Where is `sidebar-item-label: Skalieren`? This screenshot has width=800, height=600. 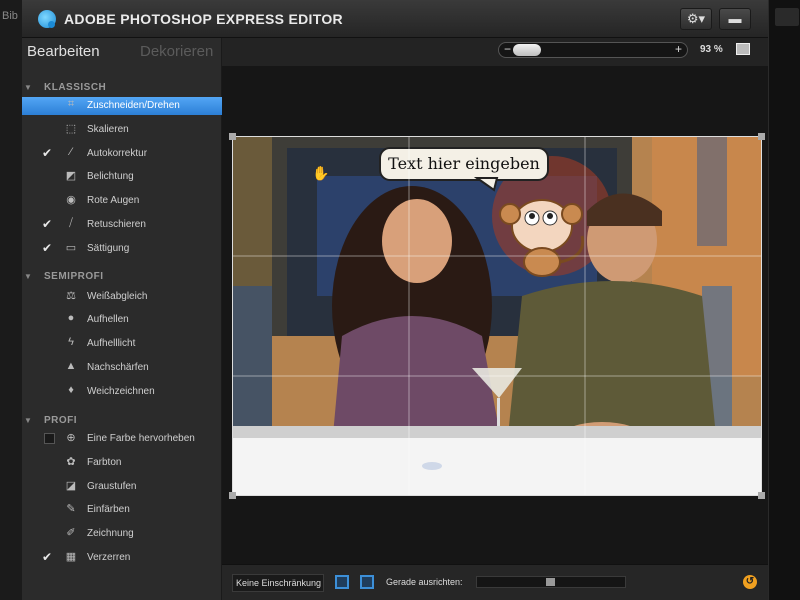 sidebar-item-label: Skalieren is located at coordinates (108, 129).